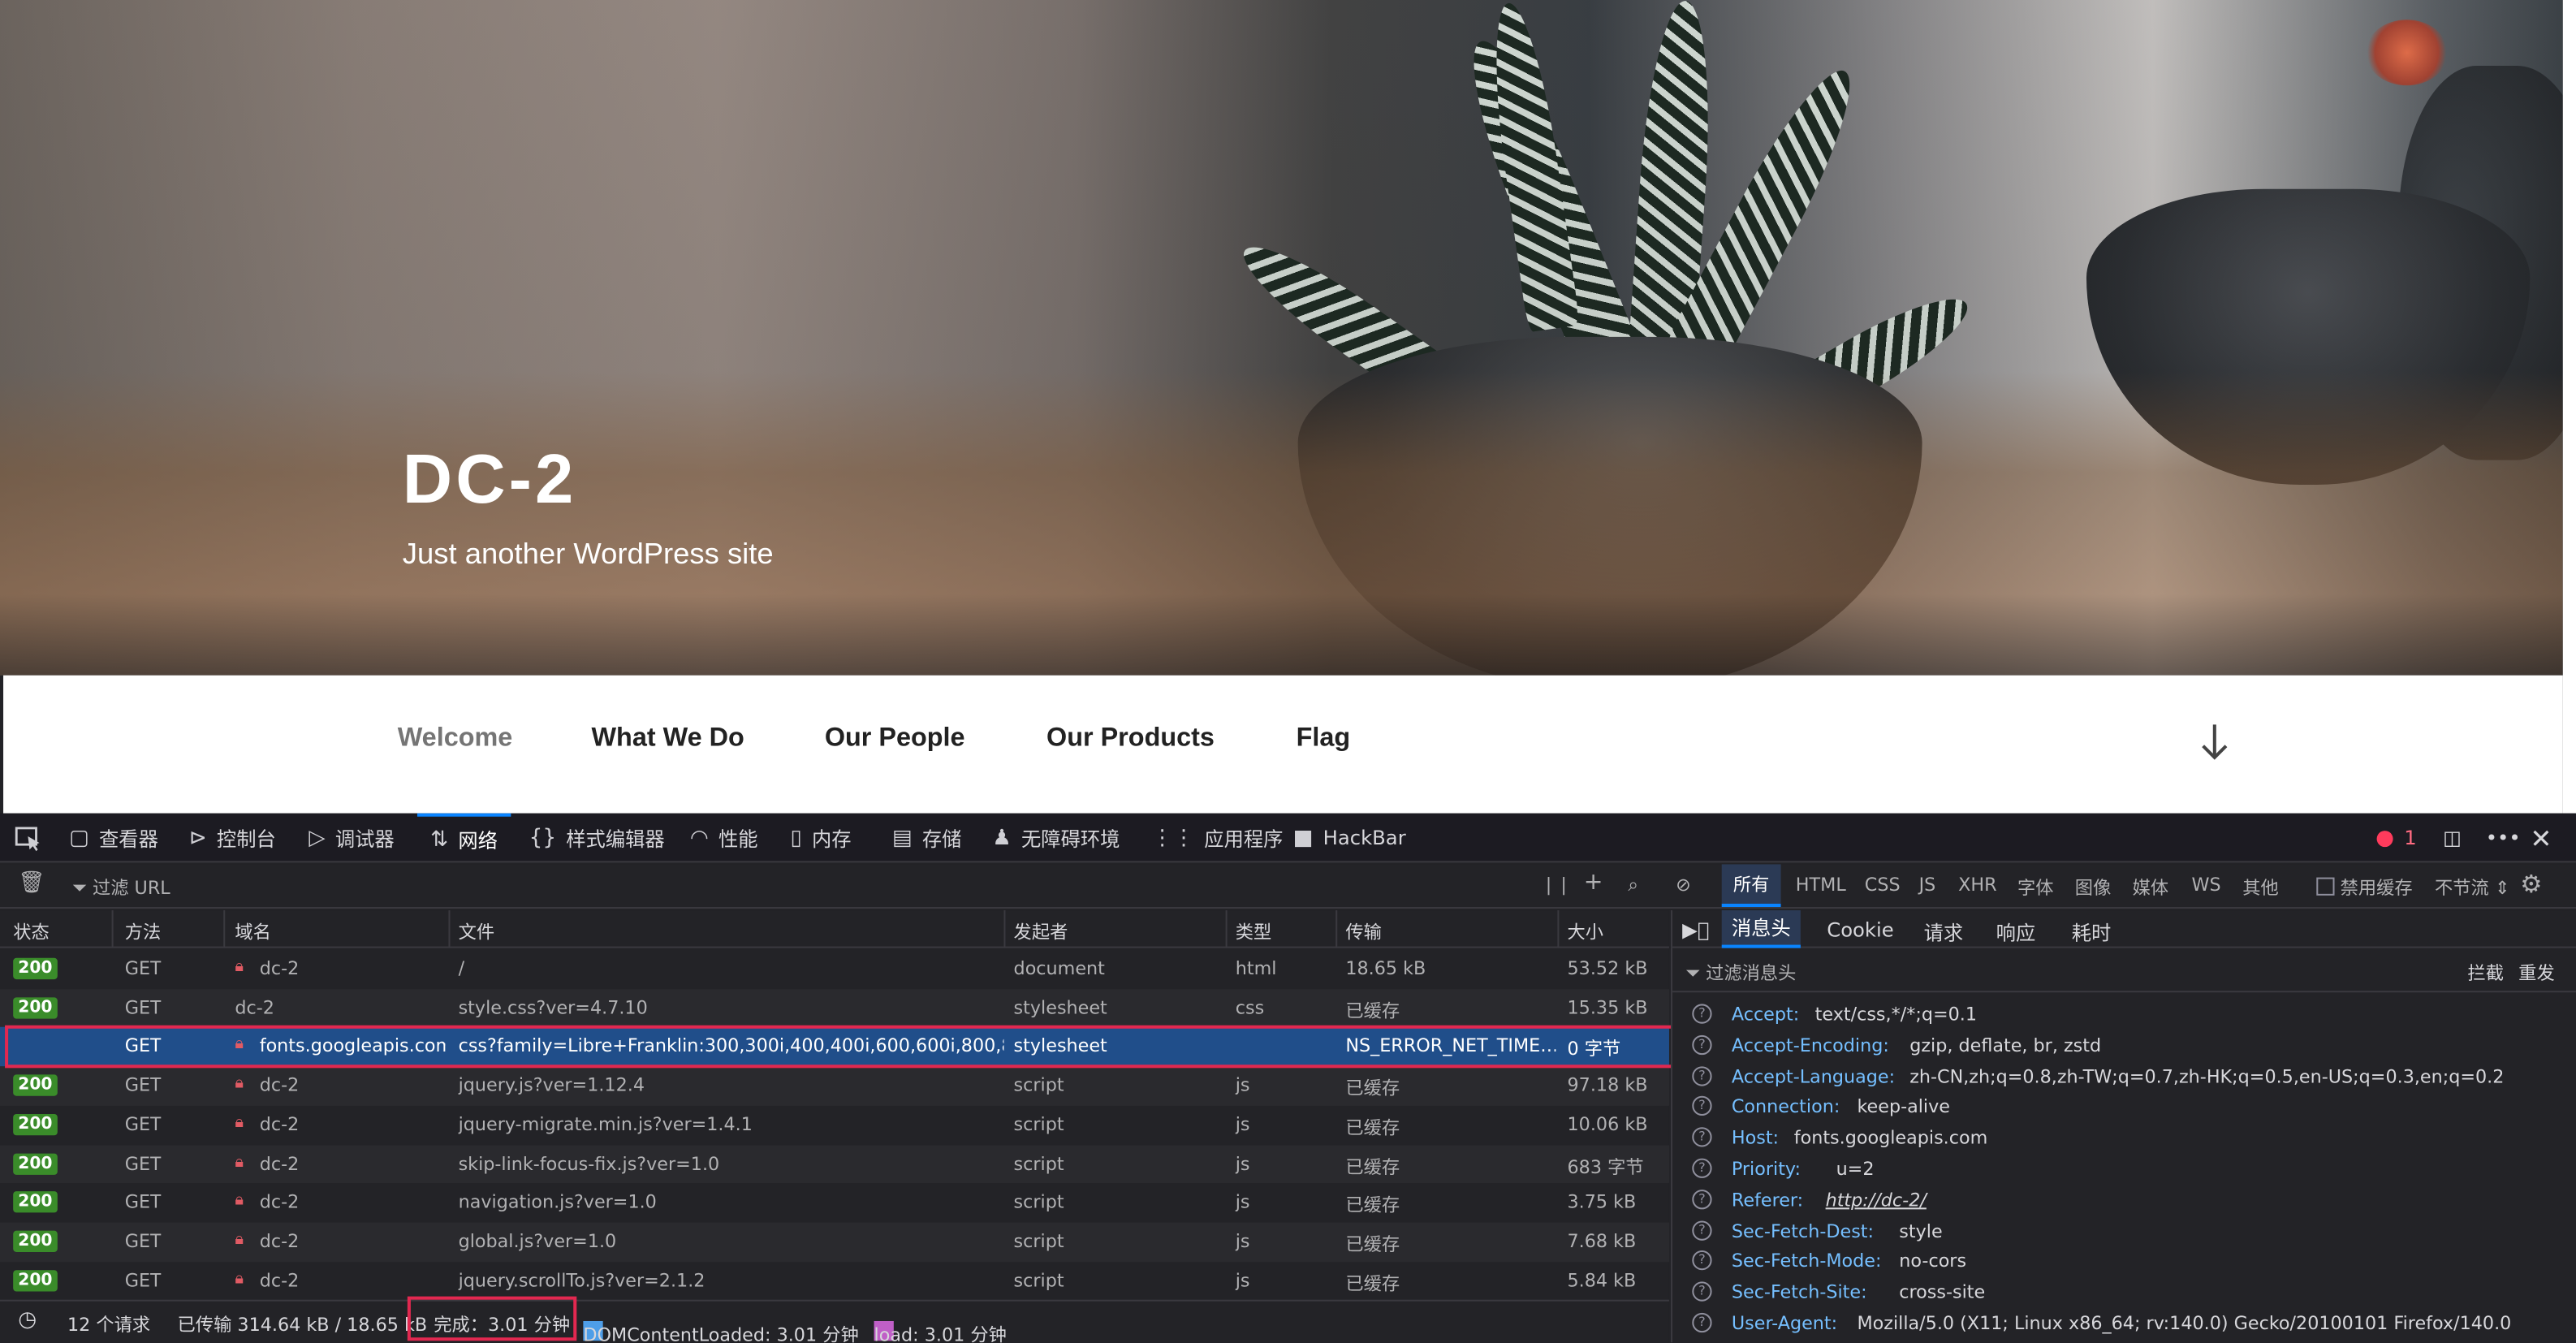  Describe the element at coordinates (31, 884) in the screenshot. I see `trash-icon: 🗑` at that location.